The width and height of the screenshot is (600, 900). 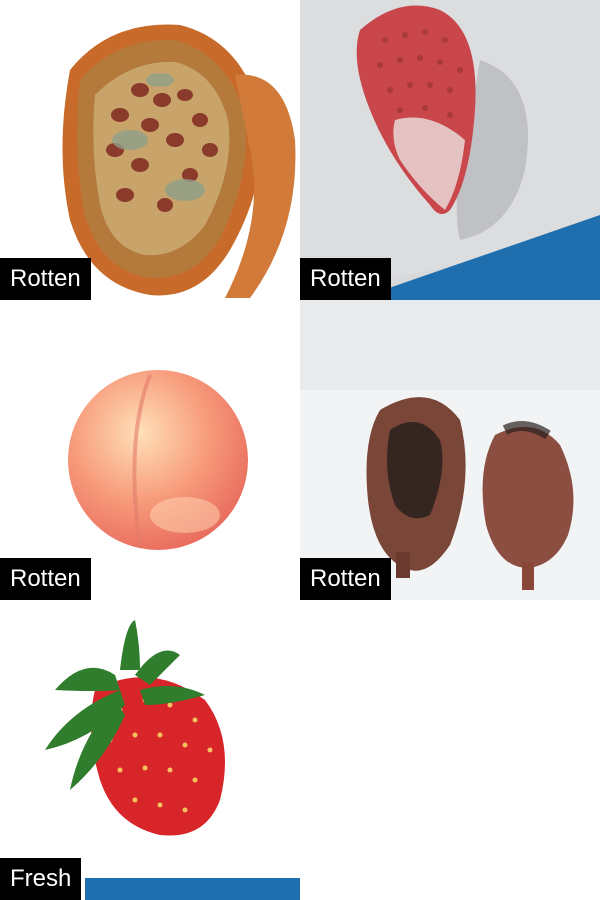 I want to click on tile-label: Fresh, so click(x=41, y=879).